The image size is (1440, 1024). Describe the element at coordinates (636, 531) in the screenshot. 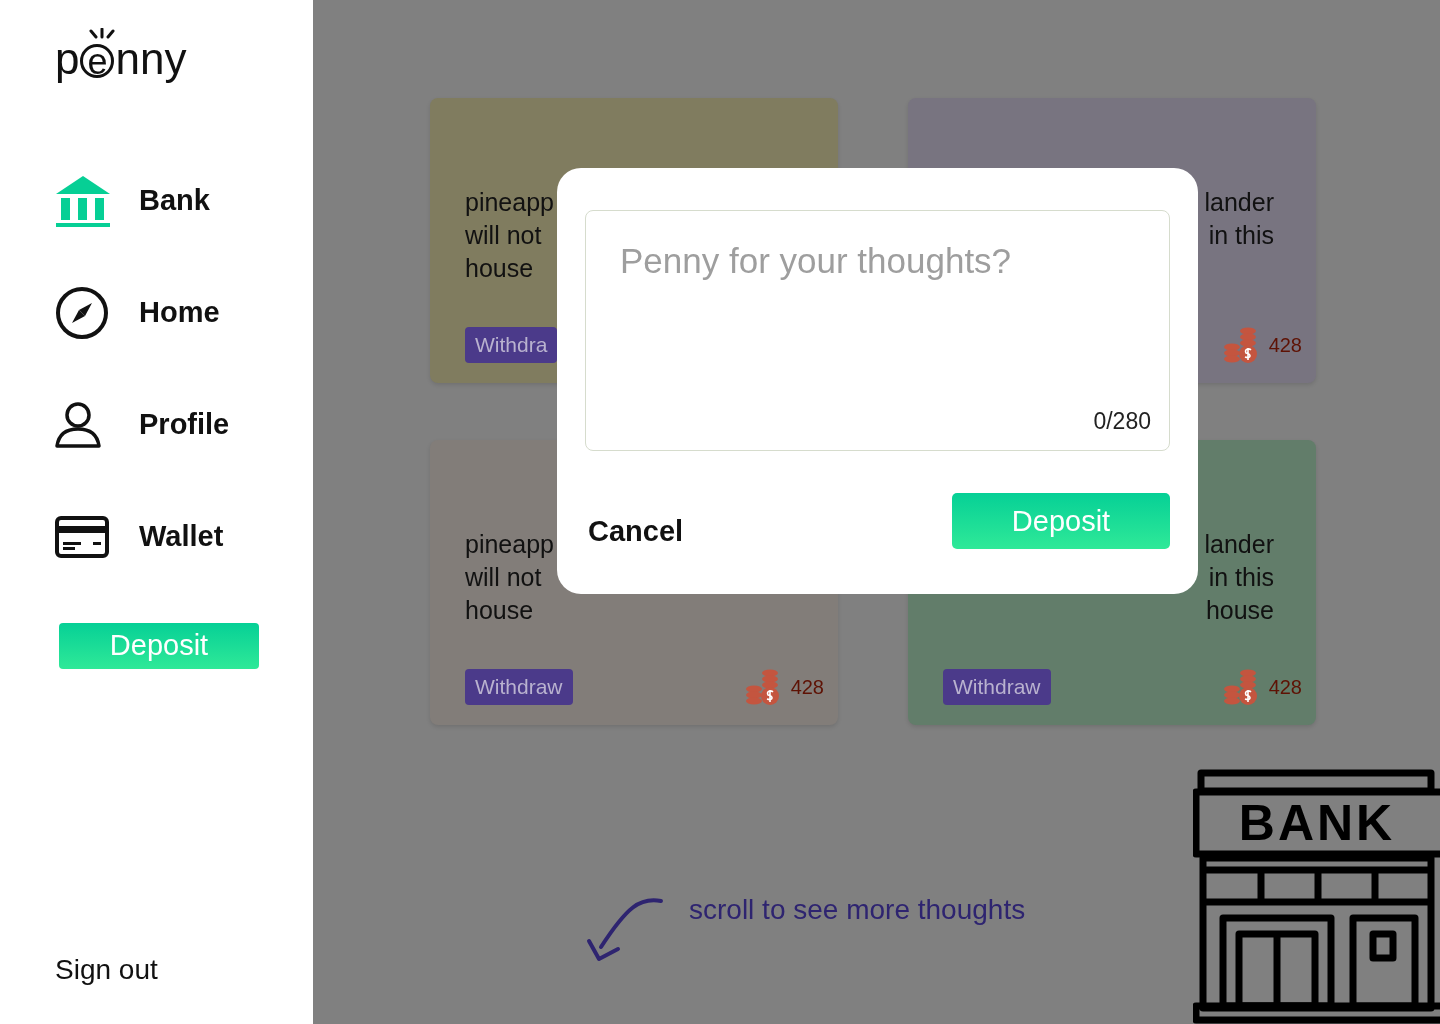

I see `cancel-button: Cancel` at that location.